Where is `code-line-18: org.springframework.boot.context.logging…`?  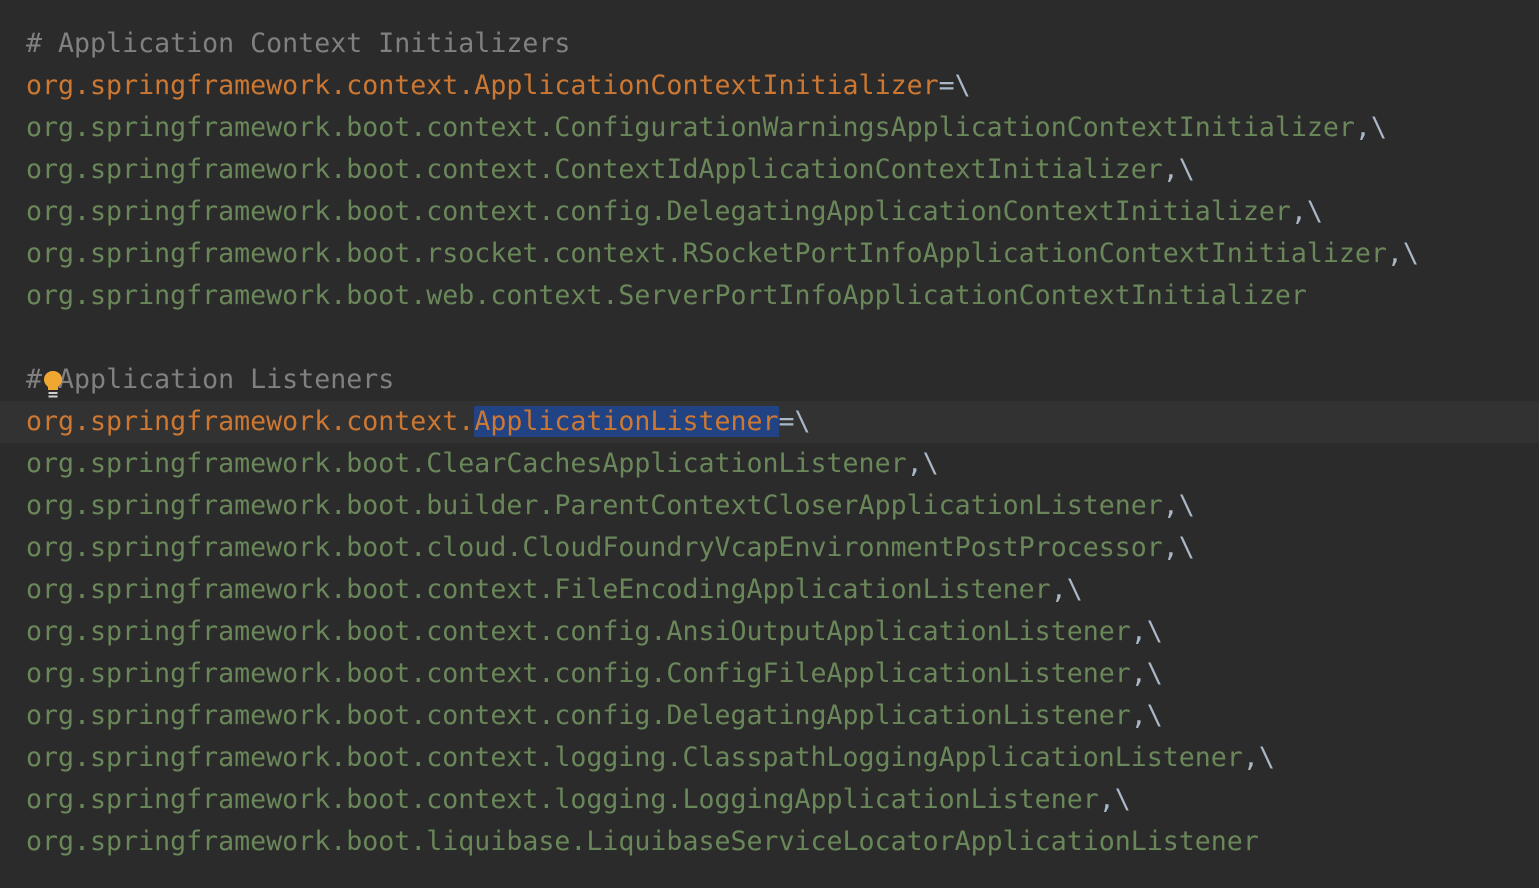
code-line-18: org.springframework.boot.context.logging… is located at coordinates (769, 758).